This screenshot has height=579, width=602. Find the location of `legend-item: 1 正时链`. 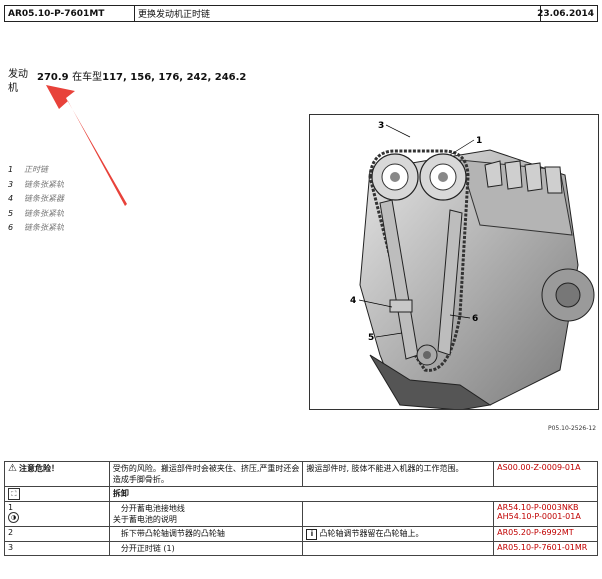

legend-item: 1 正时链 is located at coordinates (36, 170).